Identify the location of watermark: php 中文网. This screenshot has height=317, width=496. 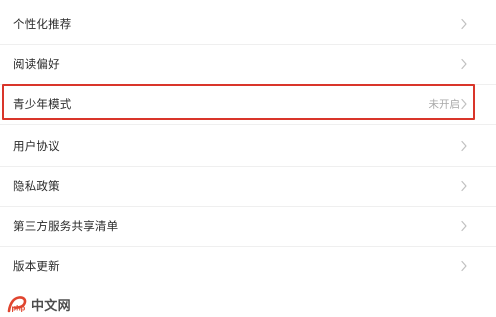
(38, 304).